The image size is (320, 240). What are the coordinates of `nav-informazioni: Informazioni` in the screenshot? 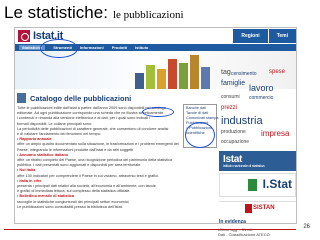 It's located at (92, 47).